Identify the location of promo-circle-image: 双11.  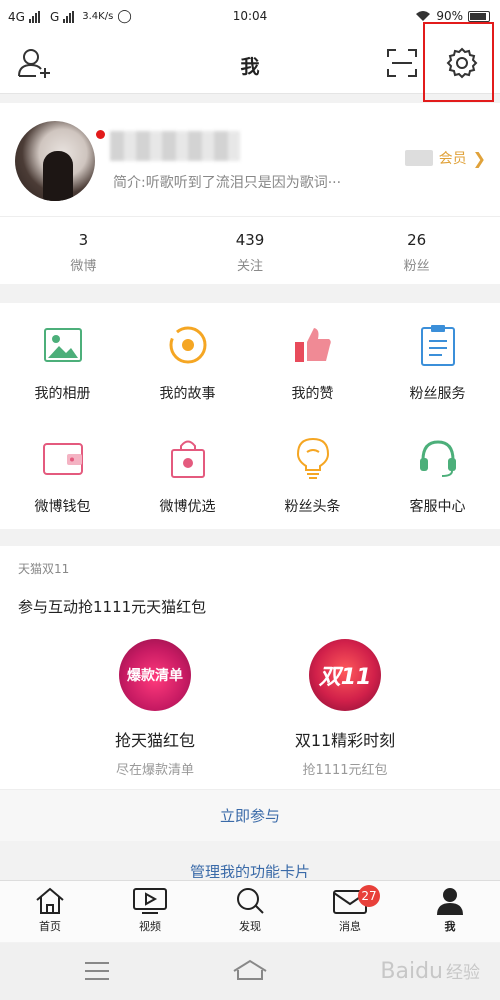
(345, 675).